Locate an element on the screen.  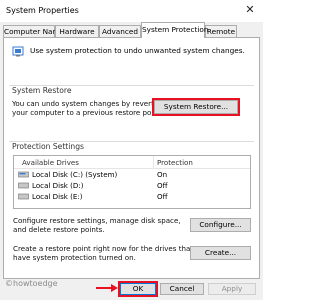
highlight-box is located at coordinates (196, 107).